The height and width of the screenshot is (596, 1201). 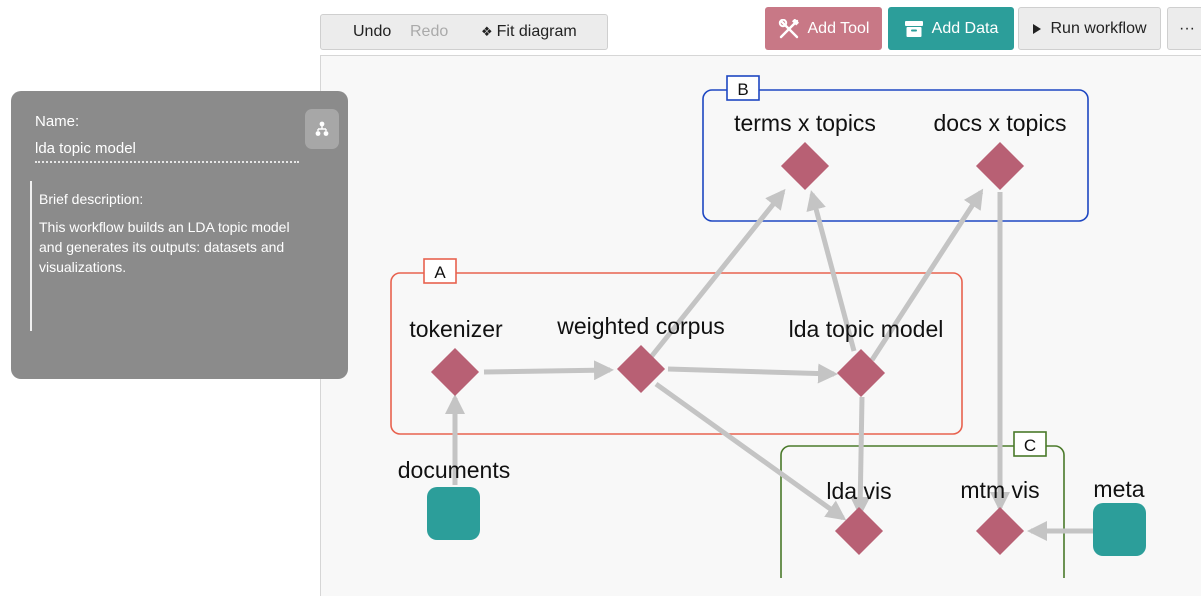 What do you see at coordinates (1119, 529) in the screenshot?
I see `node-meta` at bounding box center [1119, 529].